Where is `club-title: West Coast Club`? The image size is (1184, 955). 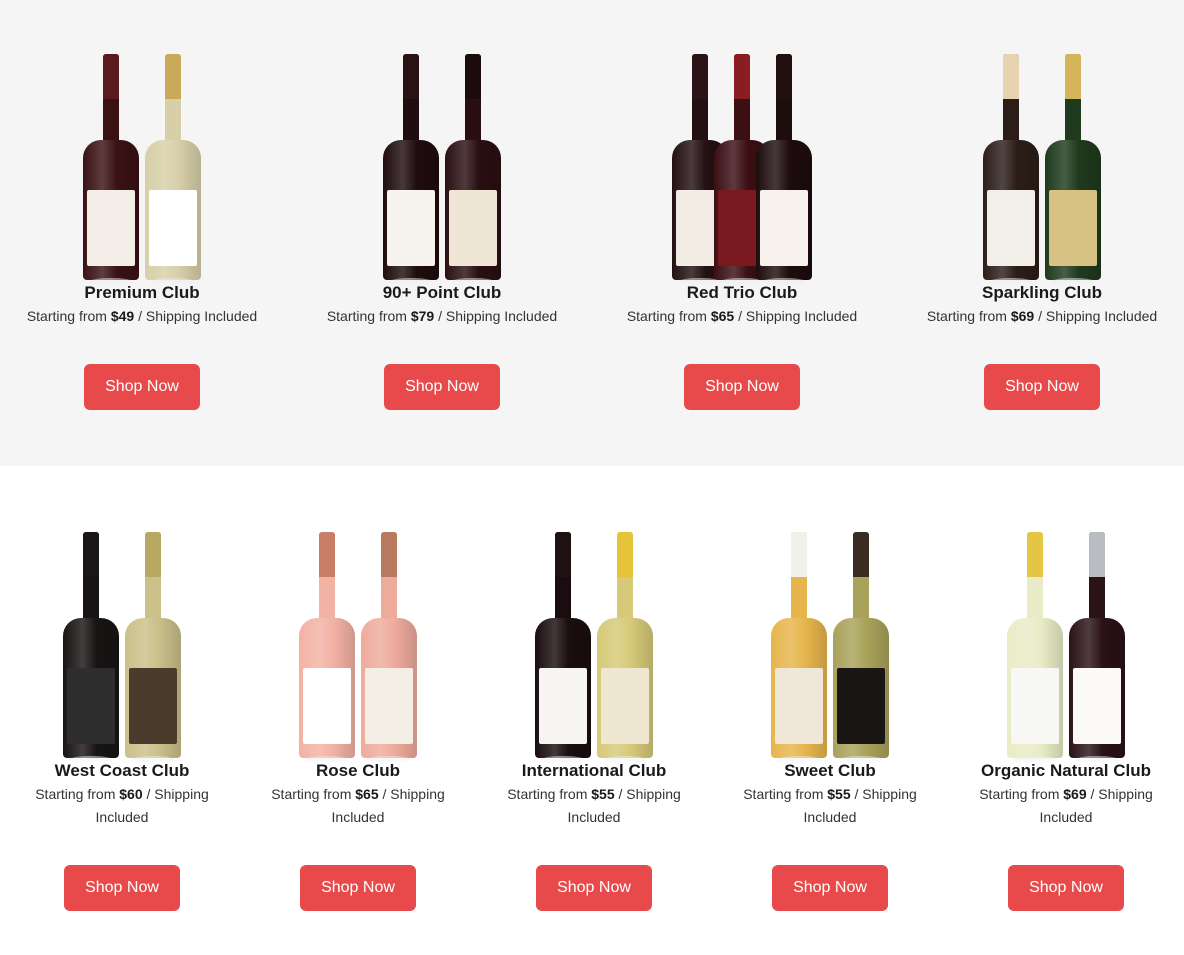 club-title: West Coast Club is located at coordinates (122, 771).